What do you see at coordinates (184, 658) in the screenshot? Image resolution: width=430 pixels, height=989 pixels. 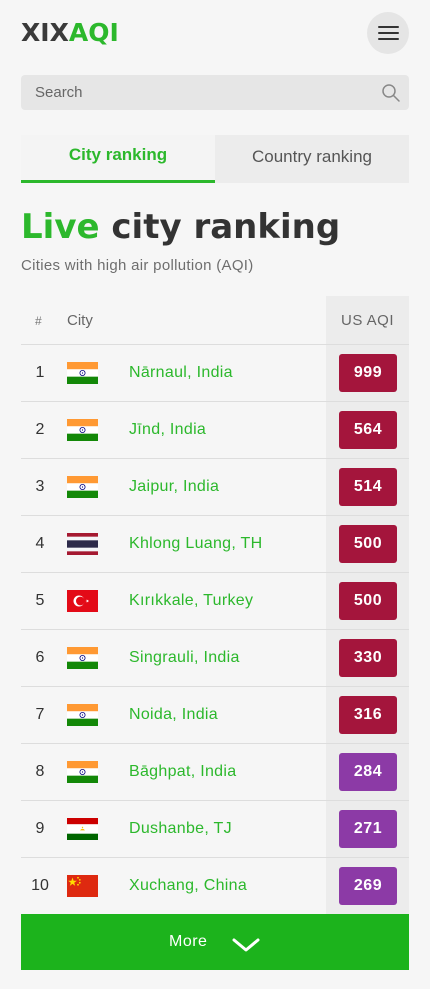 I see `city-link: Singrauli, India` at bounding box center [184, 658].